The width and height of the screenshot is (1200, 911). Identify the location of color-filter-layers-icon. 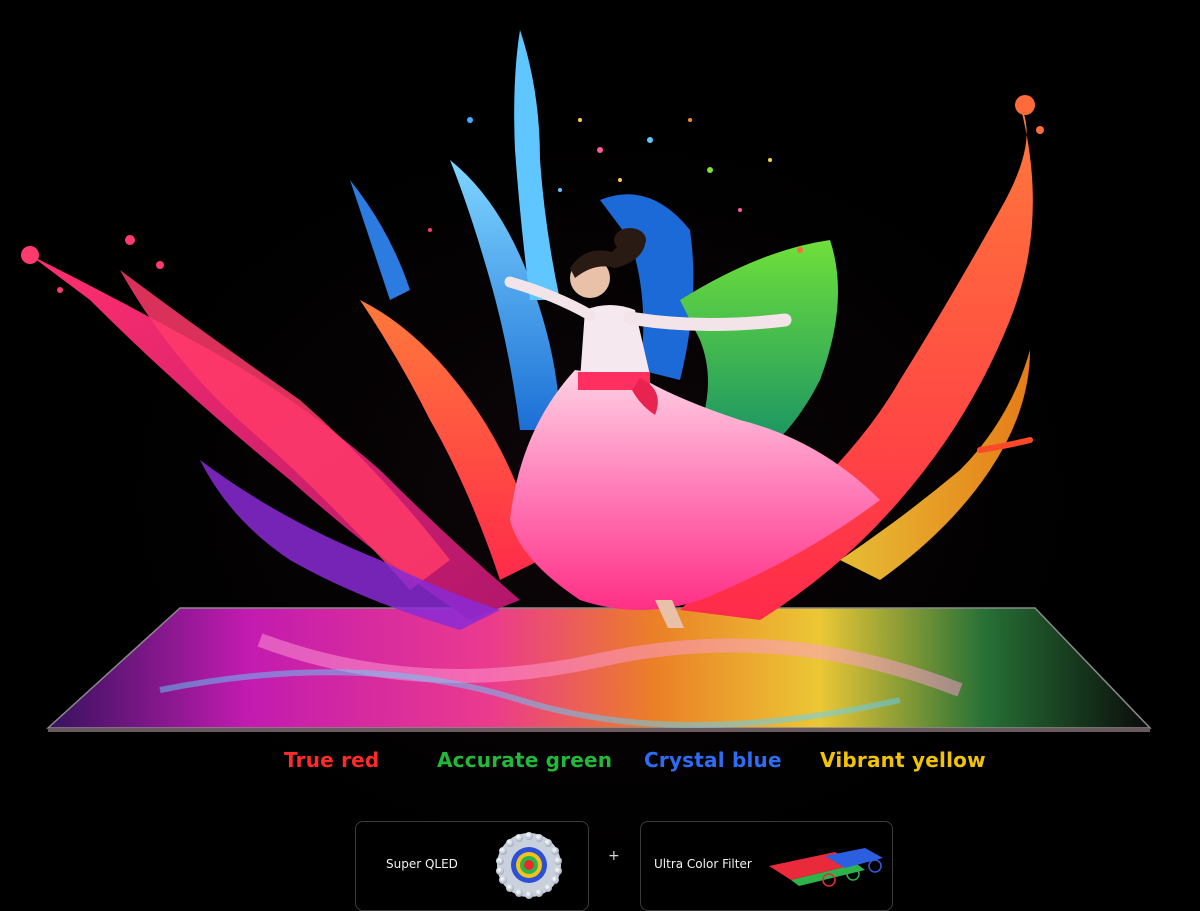
(826, 867).